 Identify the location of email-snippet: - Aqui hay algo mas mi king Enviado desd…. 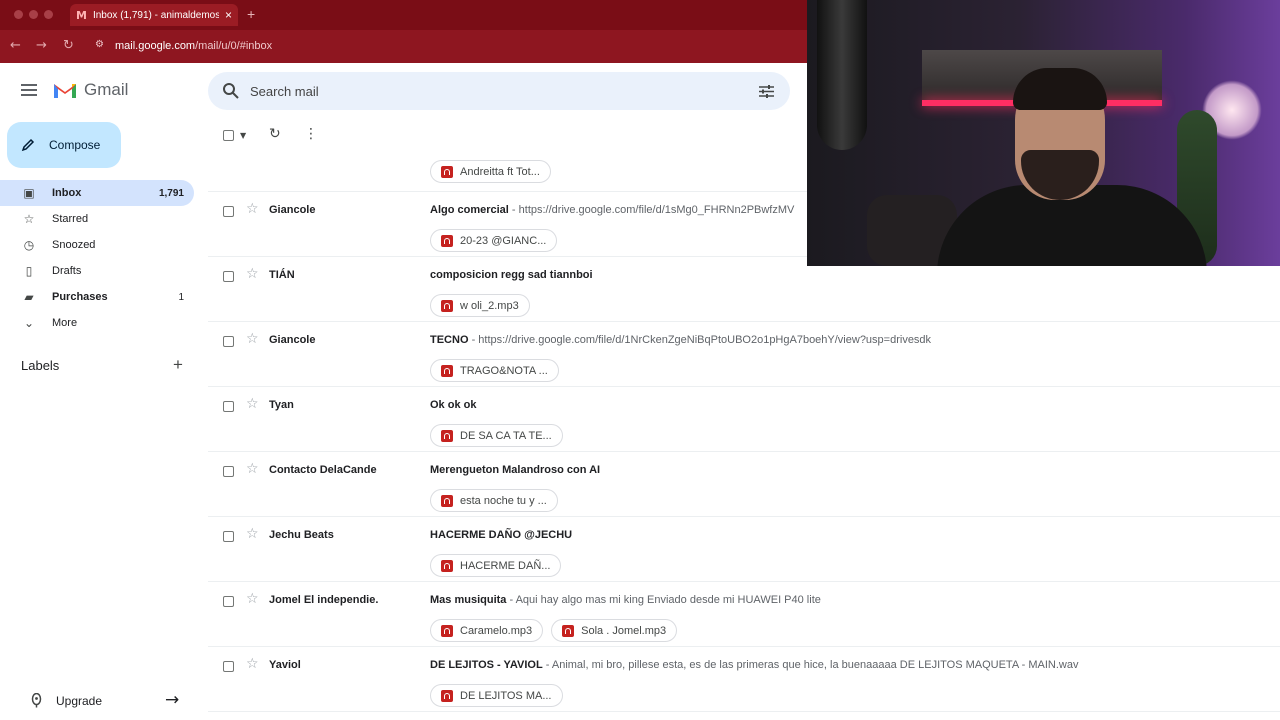
(665, 600).